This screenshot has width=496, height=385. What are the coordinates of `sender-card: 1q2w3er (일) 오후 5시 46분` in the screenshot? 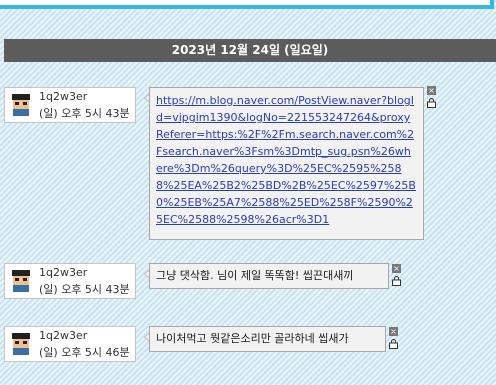 It's located at (70, 344).